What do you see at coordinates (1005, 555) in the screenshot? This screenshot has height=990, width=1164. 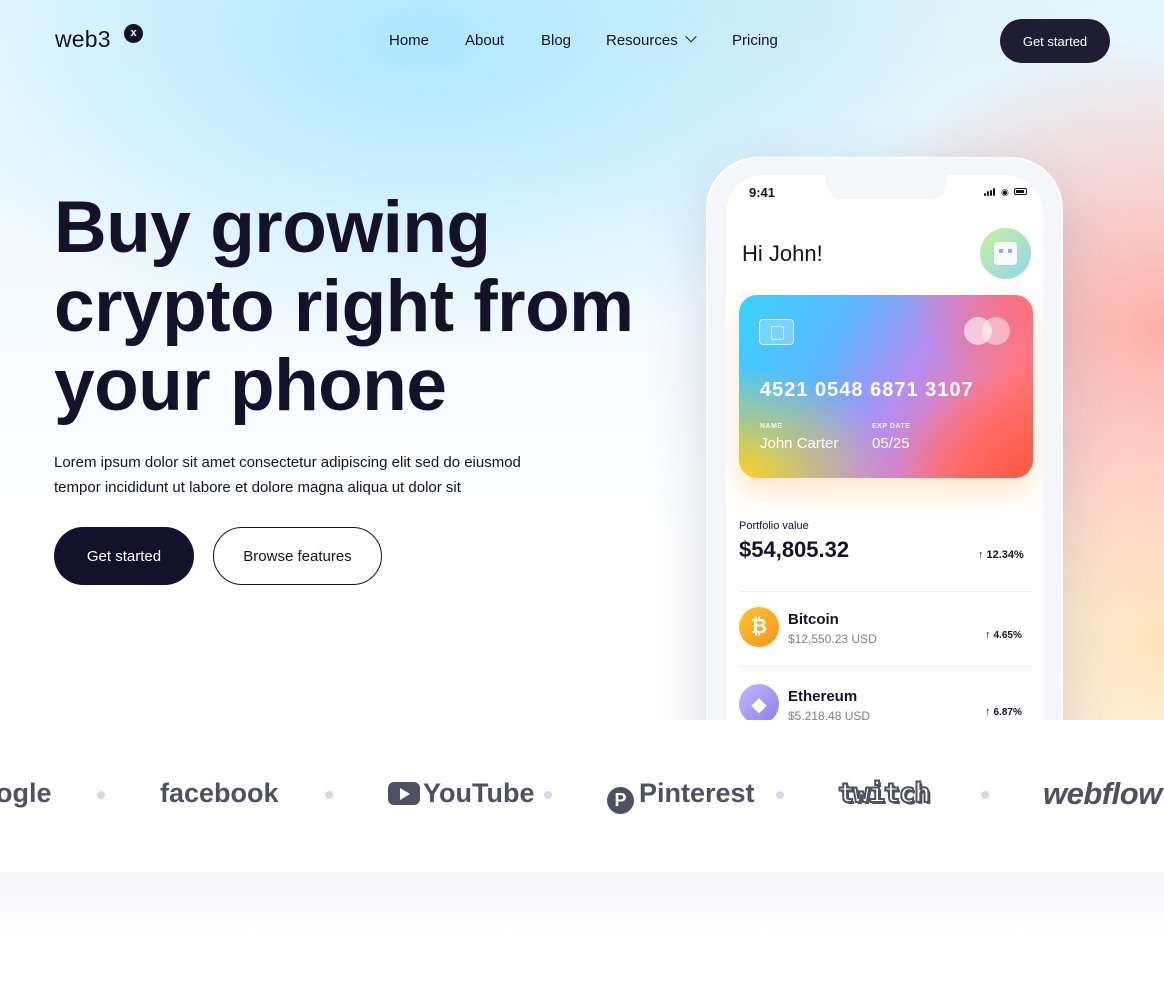 I see `portfolio-change-value: 12.34%` at bounding box center [1005, 555].